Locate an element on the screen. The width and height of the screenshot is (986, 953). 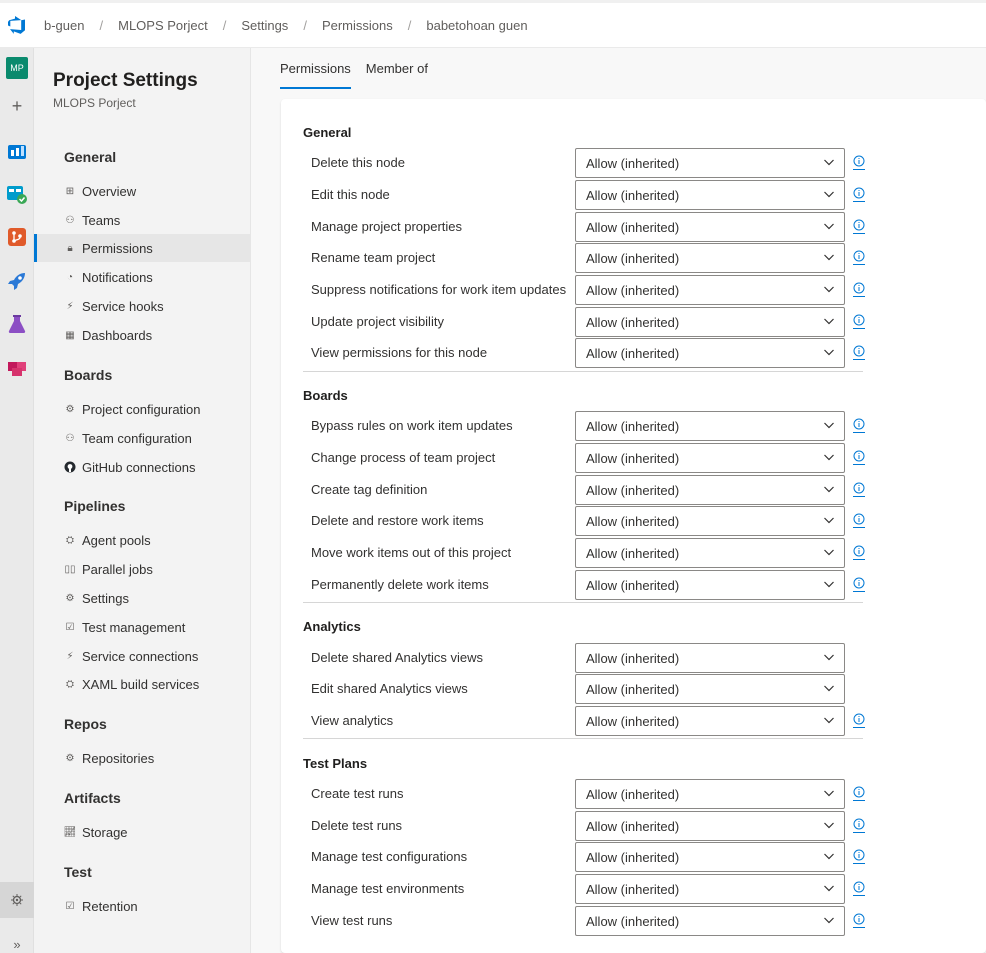
breadcrumb-permissions: Permissions is located at coordinates (357, 25).